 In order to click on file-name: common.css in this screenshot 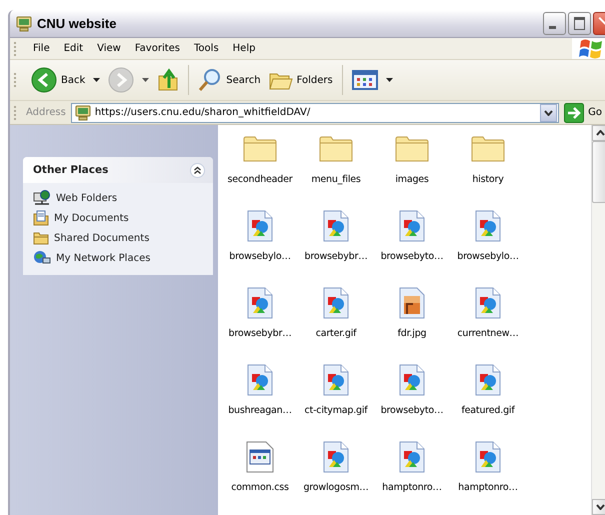, I will do `click(260, 487)`.